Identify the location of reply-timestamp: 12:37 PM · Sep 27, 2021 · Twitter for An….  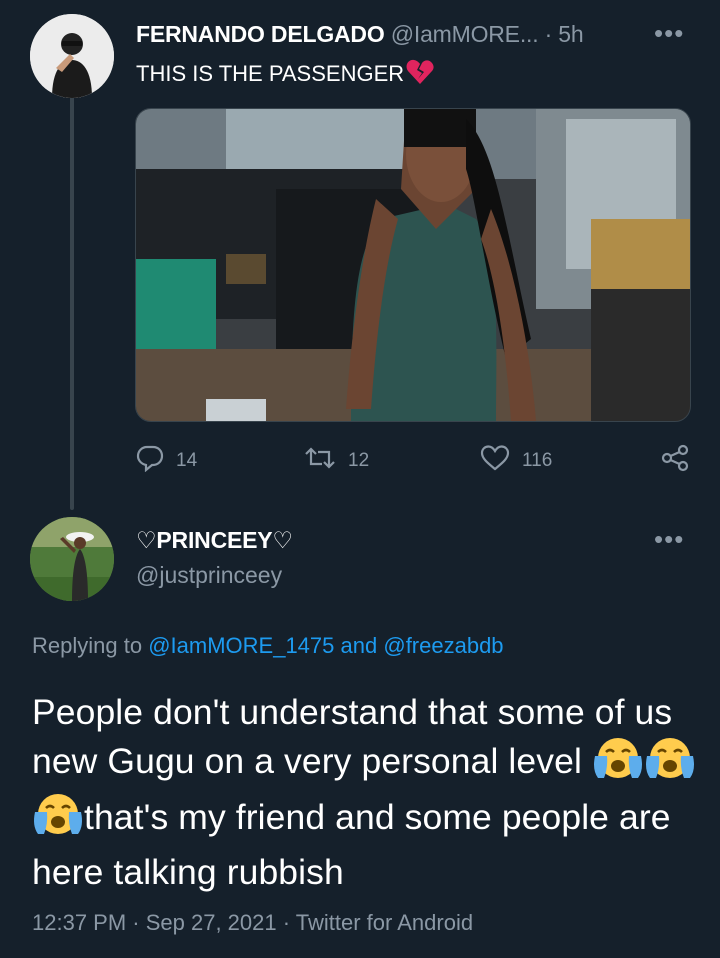
(252, 923).